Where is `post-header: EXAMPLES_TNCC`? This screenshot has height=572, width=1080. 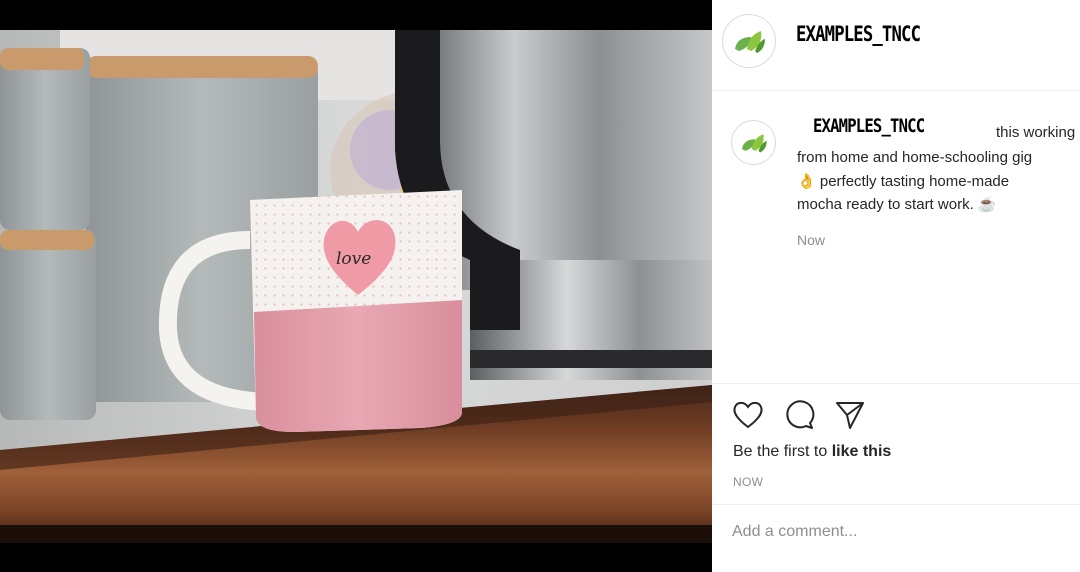 post-header: EXAMPLES_TNCC is located at coordinates (896, 45).